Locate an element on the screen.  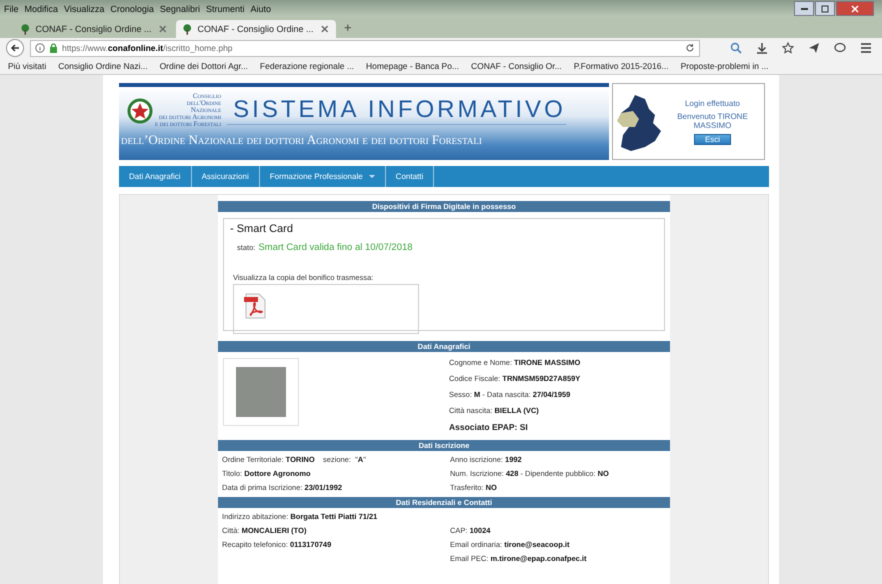
epap-status: Associato EPAP: SI is located at coordinates (489, 427).